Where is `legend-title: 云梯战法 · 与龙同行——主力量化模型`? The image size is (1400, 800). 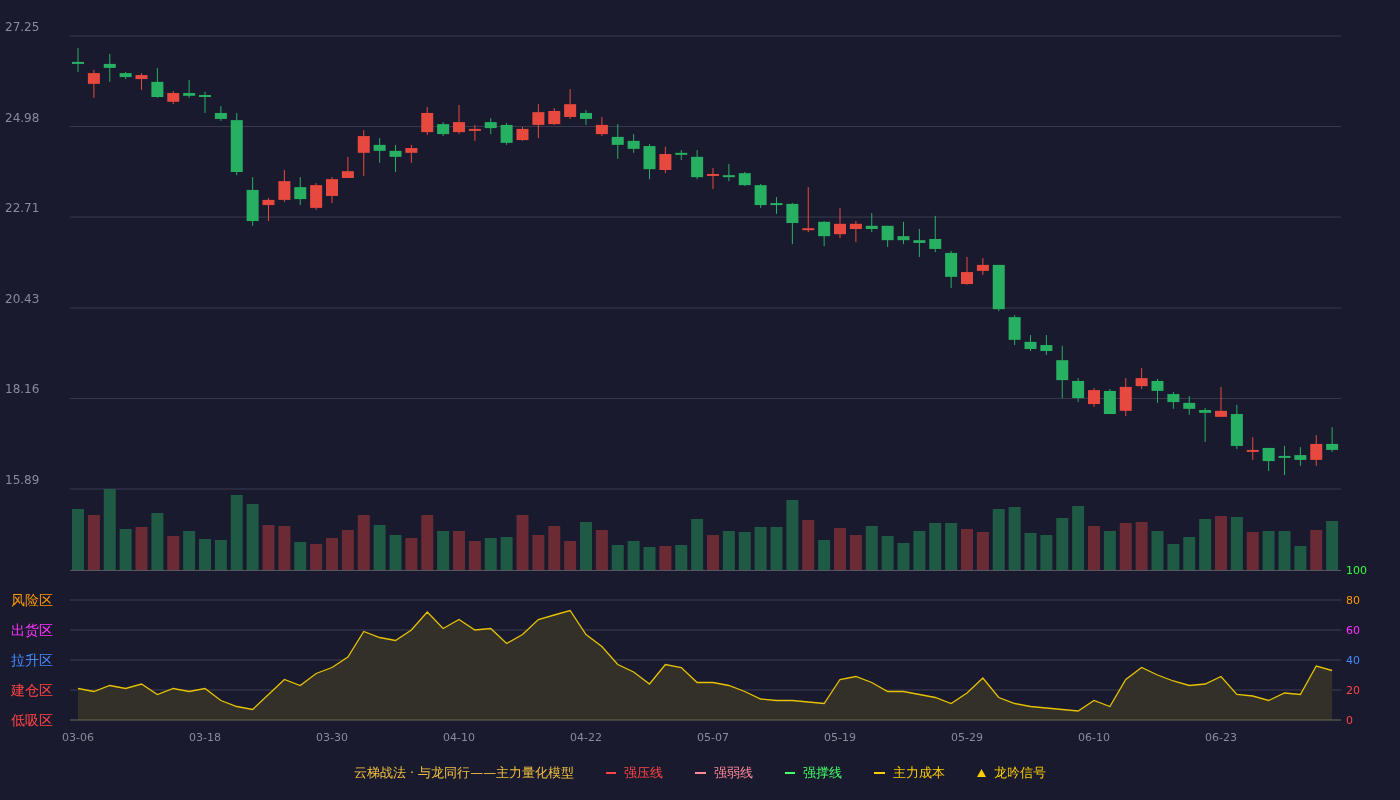 legend-title: 云梯战法 · 与龙同行——主力量化模型 is located at coordinates (464, 773).